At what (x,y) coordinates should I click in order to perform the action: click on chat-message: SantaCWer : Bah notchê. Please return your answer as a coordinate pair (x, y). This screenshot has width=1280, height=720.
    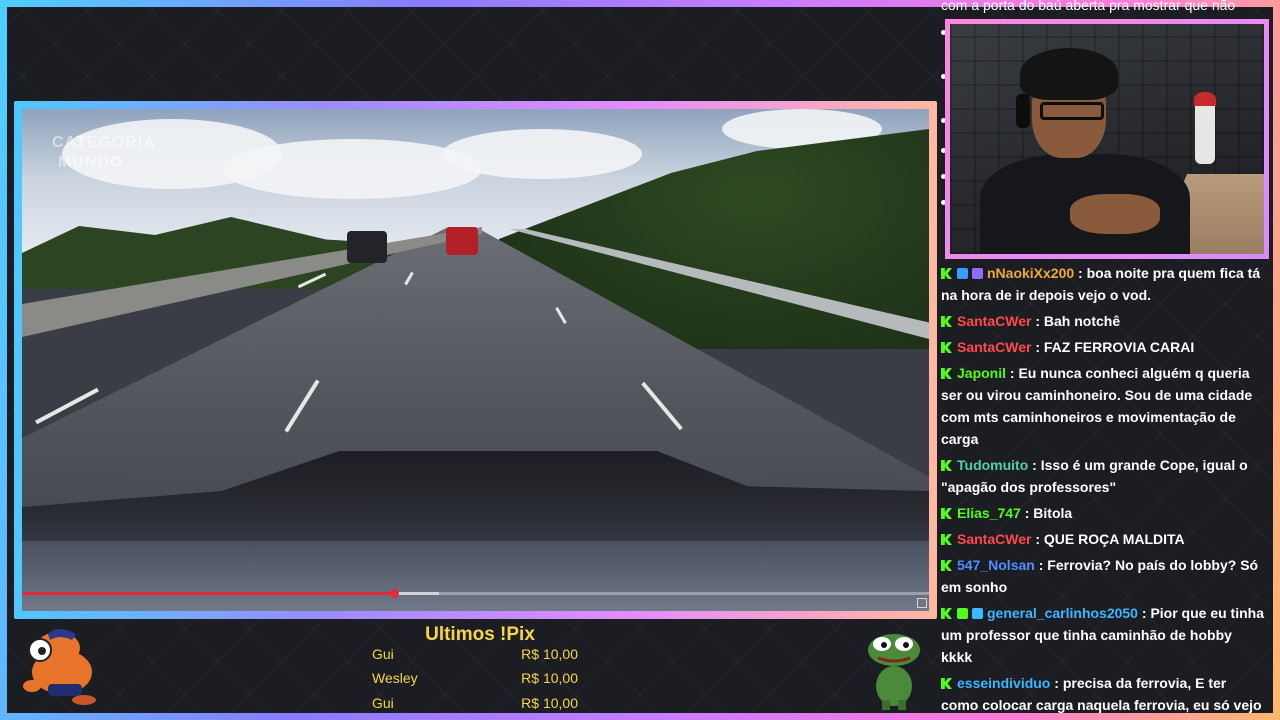
    Looking at the image, I should click on (1103, 321).